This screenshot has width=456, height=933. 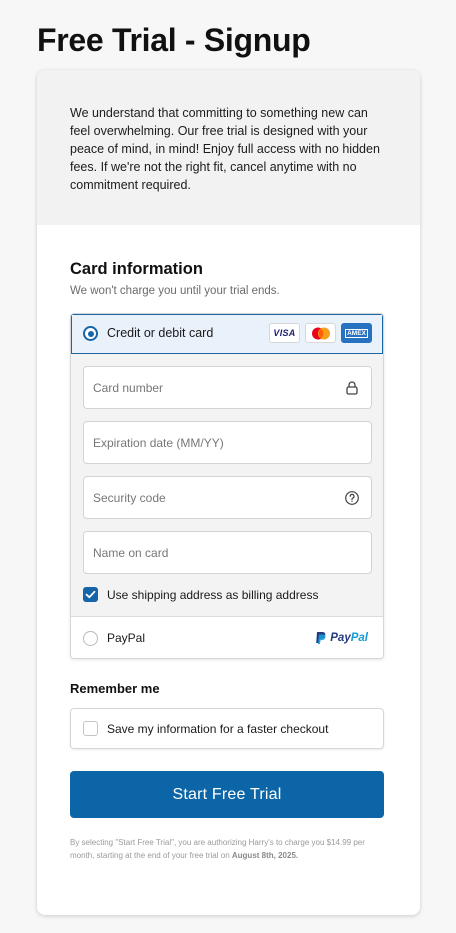 What do you see at coordinates (352, 498) in the screenshot?
I see `help-circle-icon` at bounding box center [352, 498].